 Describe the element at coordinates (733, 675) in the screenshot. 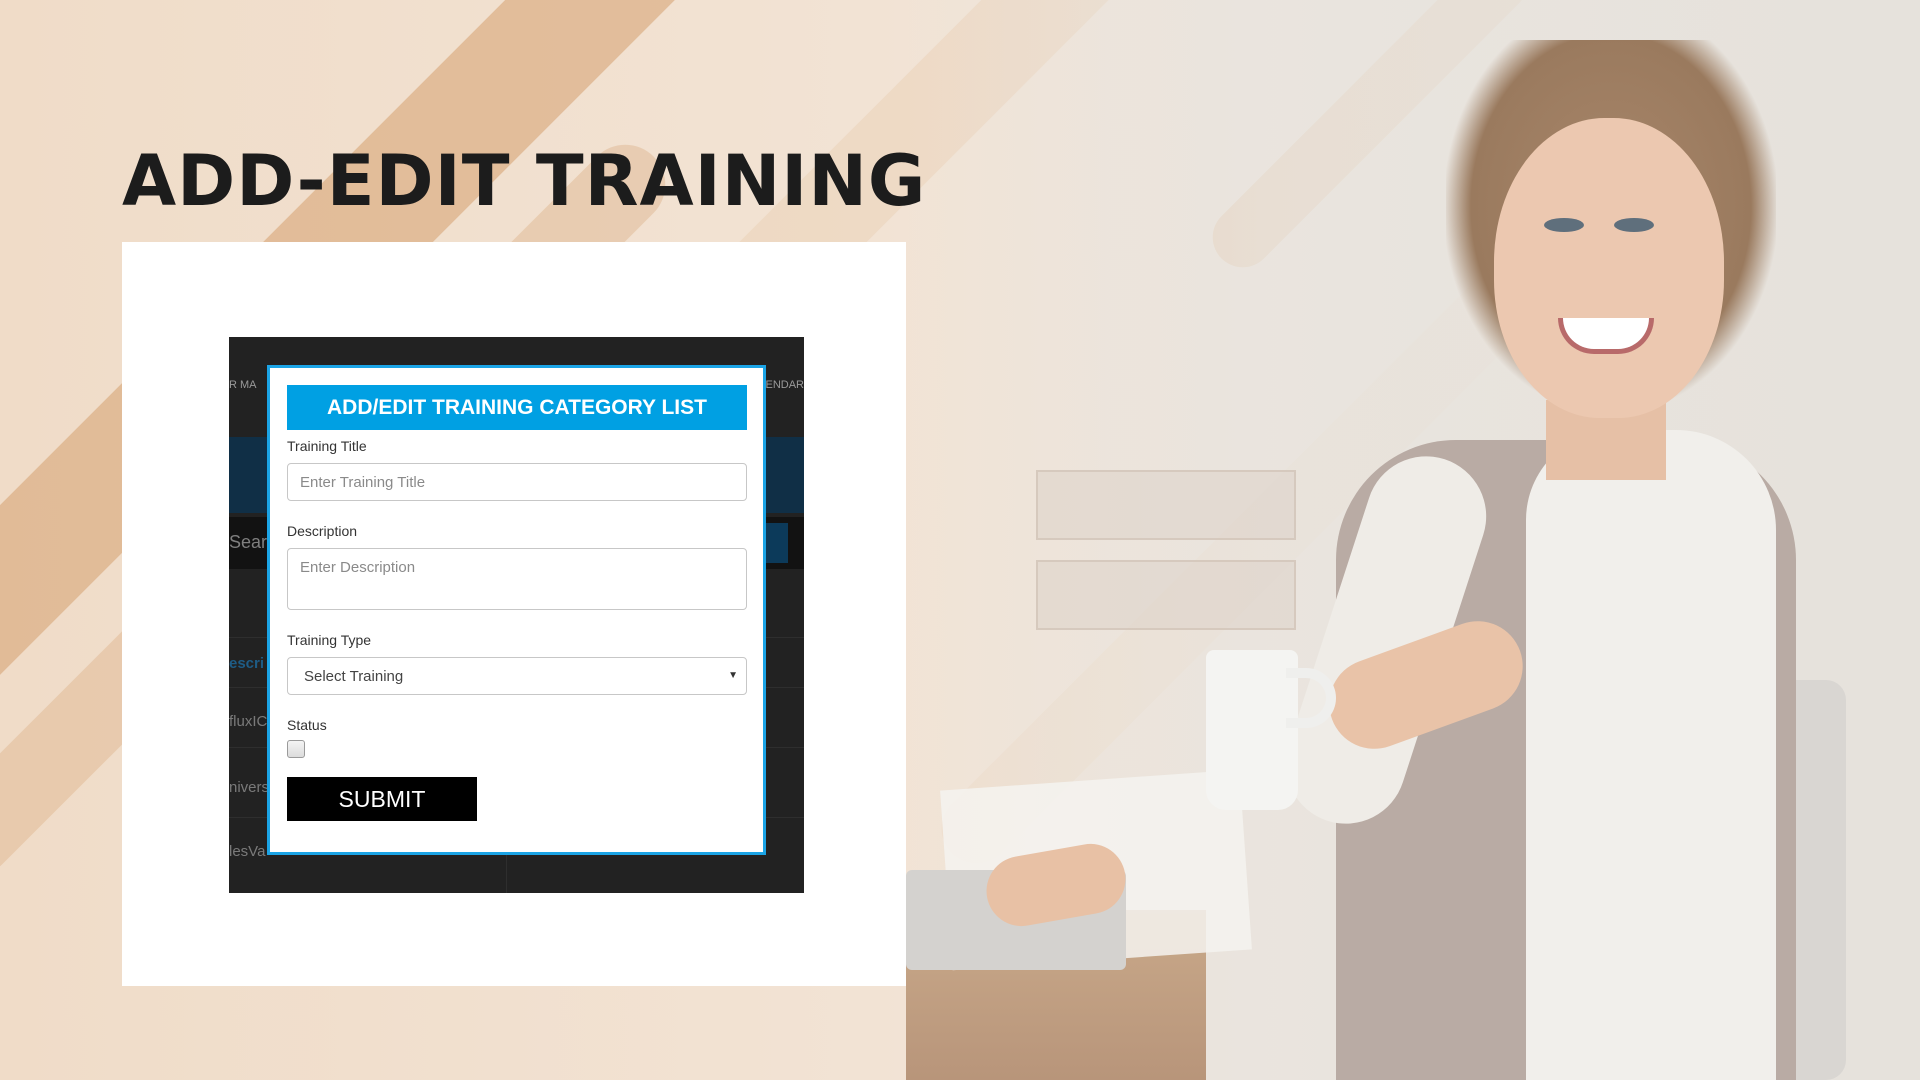

I see `chevron-down-icon: ▼` at that location.